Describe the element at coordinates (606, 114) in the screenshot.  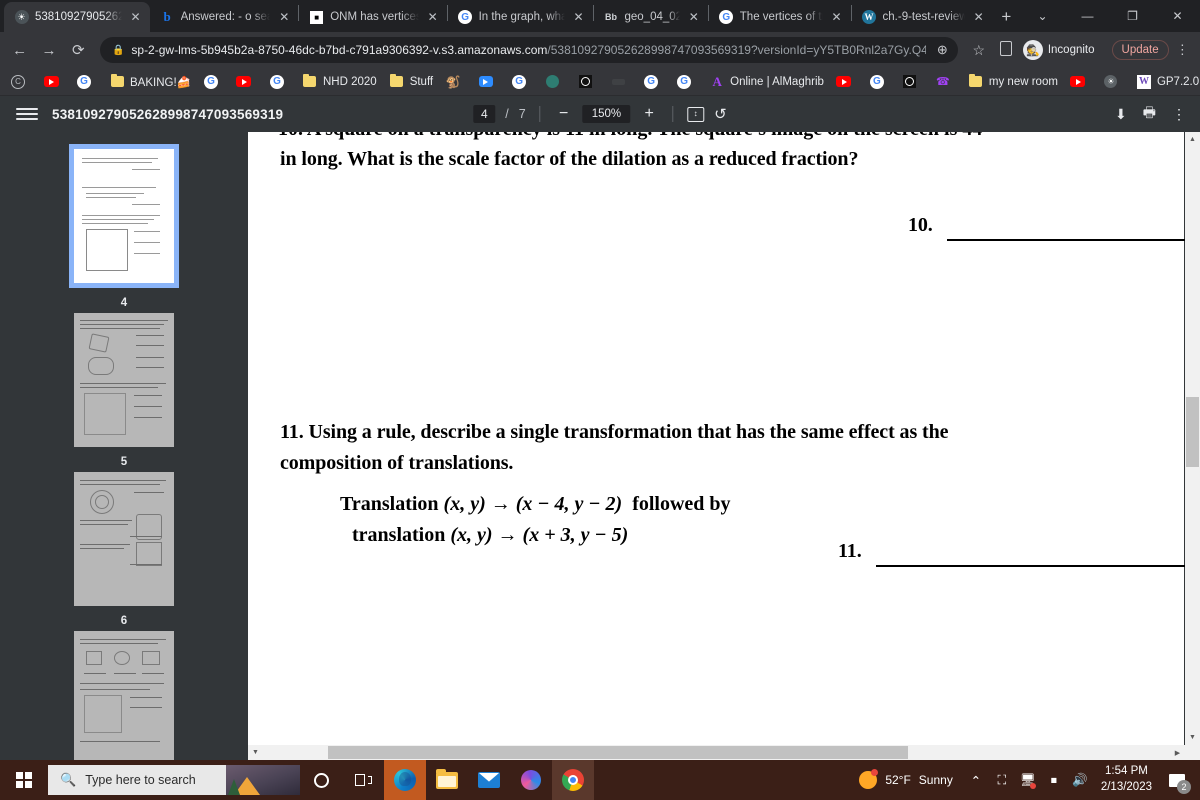
I see `zoom-level-display: 150%` at that location.